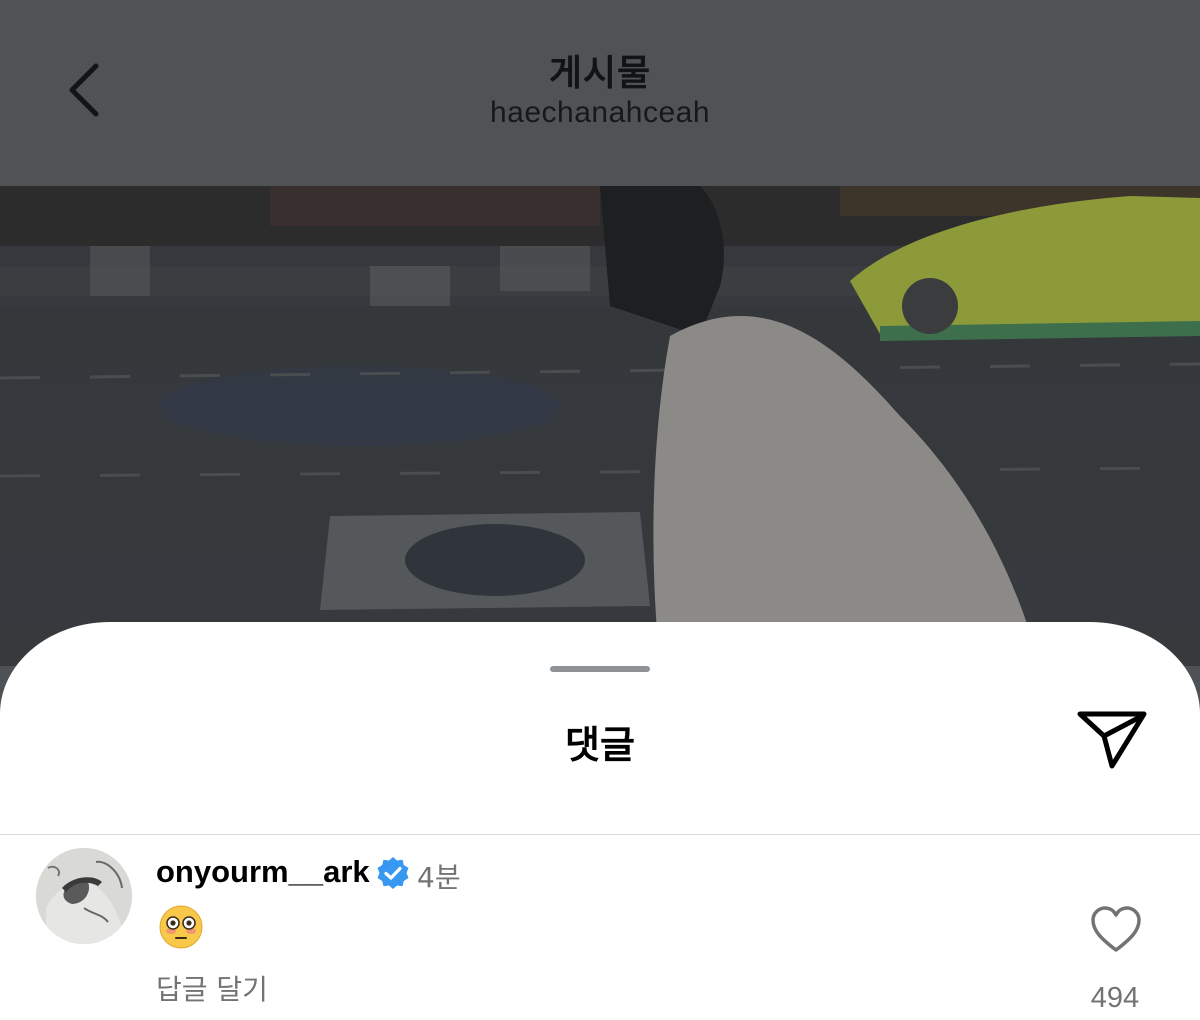 The image size is (1200, 1020). I want to click on page-title: 게시물, so click(600, 73).